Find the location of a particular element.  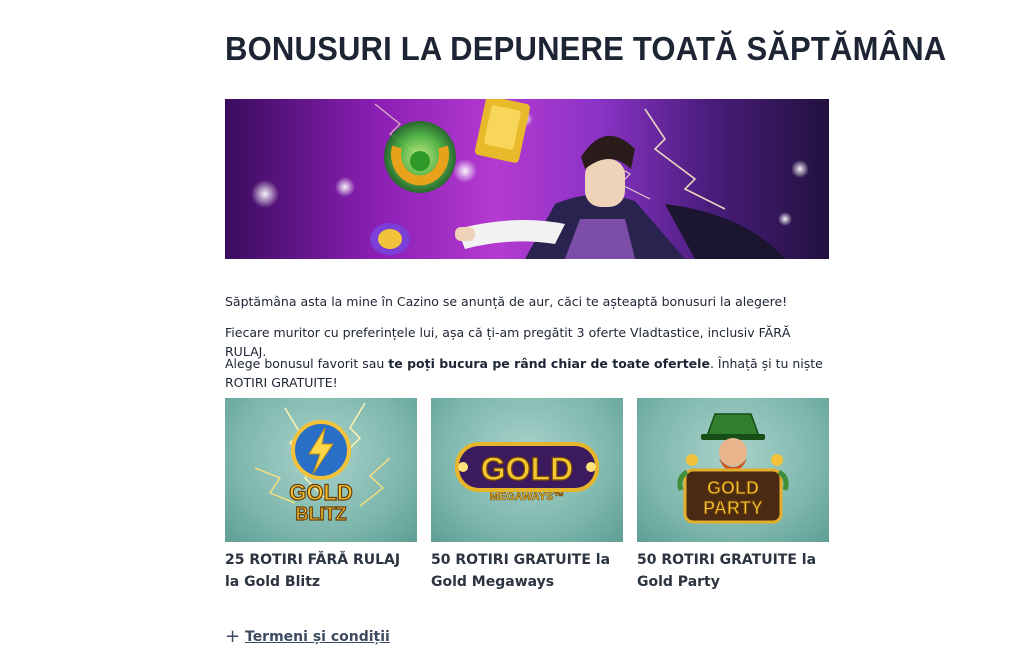

offer-caption-gold-blitz: 25 ROTIRI FĂRĂ RULAJ la Gold Blitz is located at coordinates (321, 571).